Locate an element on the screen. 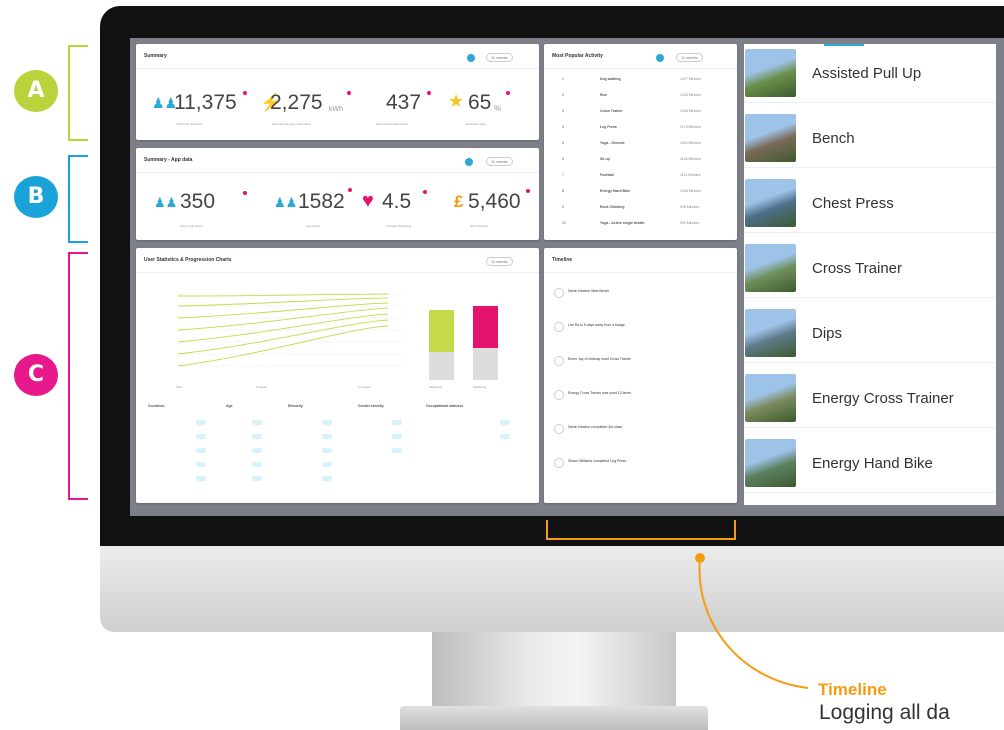  activity-name: Dog walking is located at coordinates (610, 79).